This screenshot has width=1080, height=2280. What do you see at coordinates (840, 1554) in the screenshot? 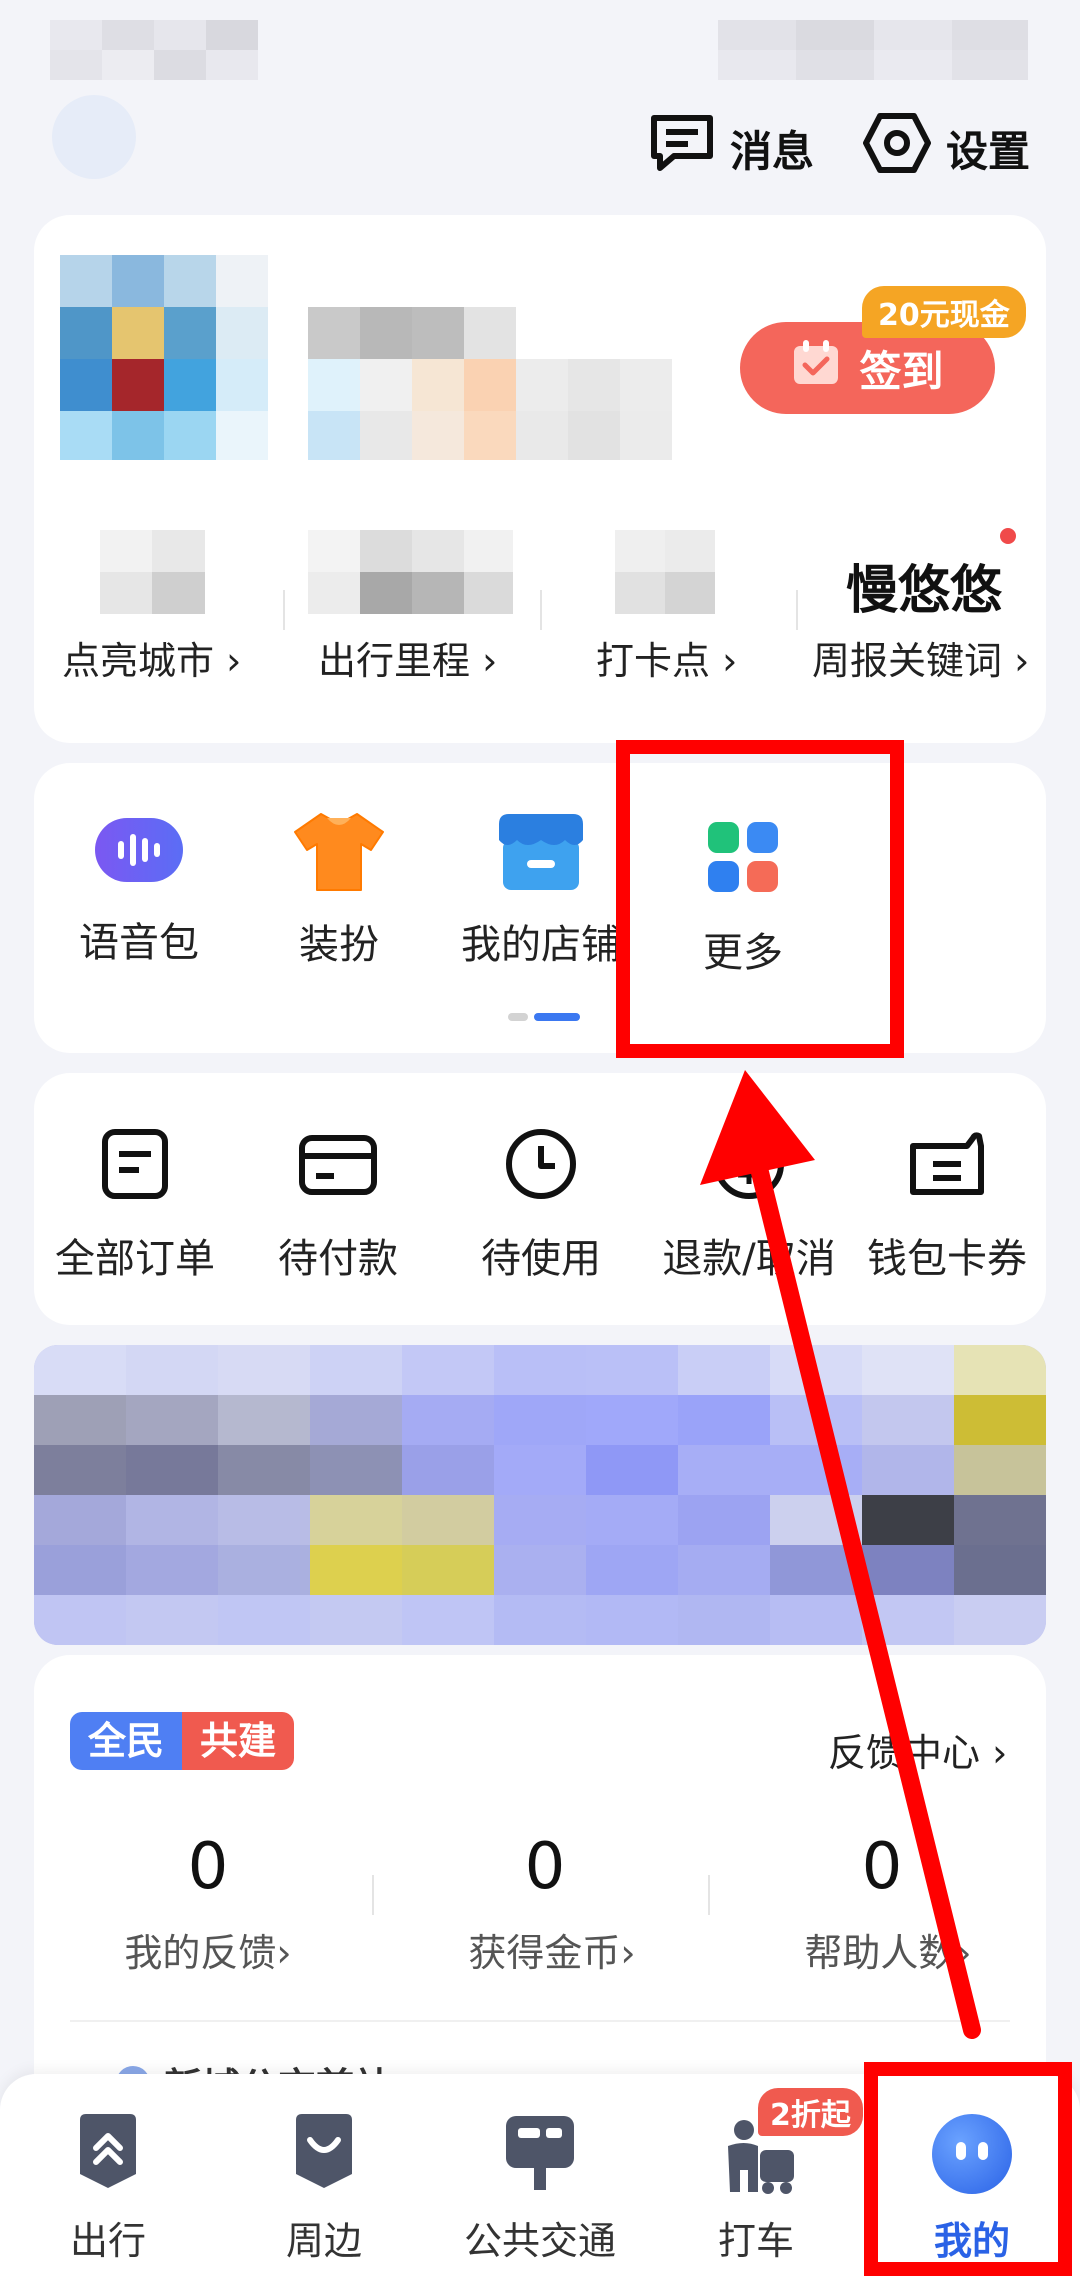
I see `annotation-arrow` at bounding box center [840, 1554].